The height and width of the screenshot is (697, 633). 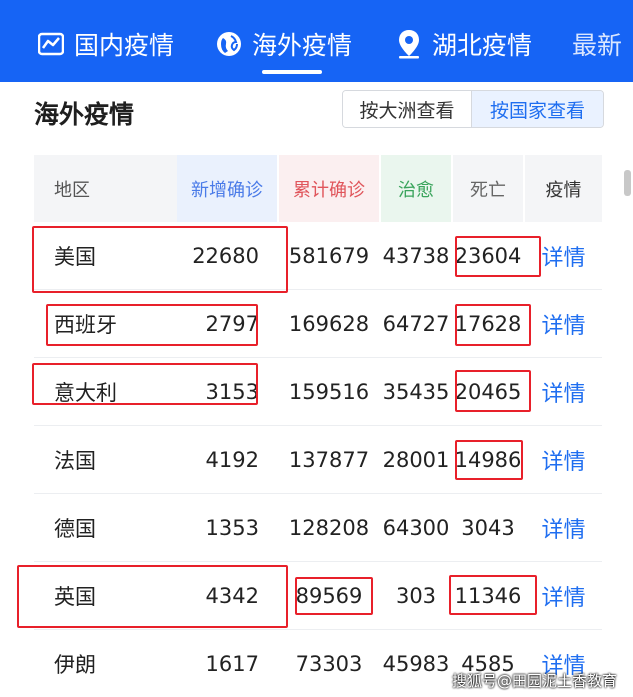 I want to click on header-region: 地区, so click(x=105, y=188).